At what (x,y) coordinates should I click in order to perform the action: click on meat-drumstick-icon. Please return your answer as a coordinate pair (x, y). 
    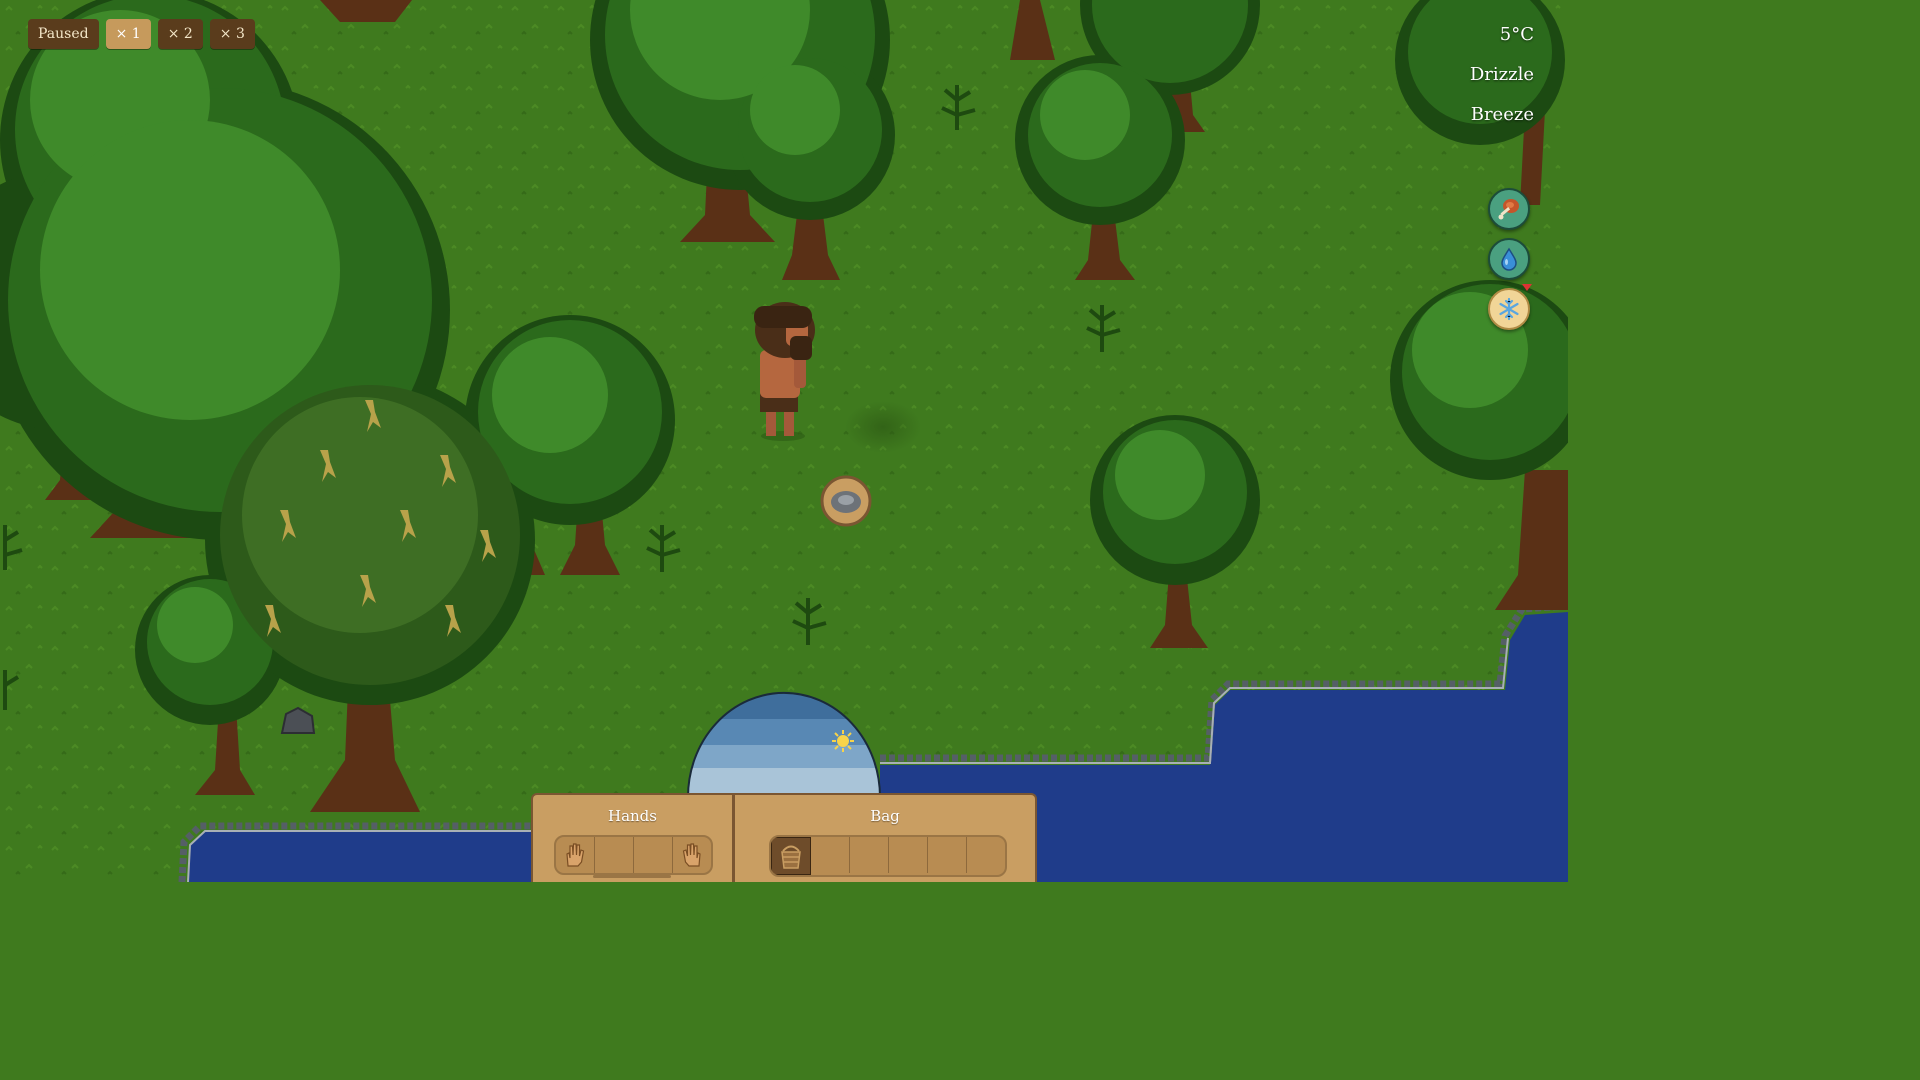
    Looking at the image, I should click on (1508, 209).